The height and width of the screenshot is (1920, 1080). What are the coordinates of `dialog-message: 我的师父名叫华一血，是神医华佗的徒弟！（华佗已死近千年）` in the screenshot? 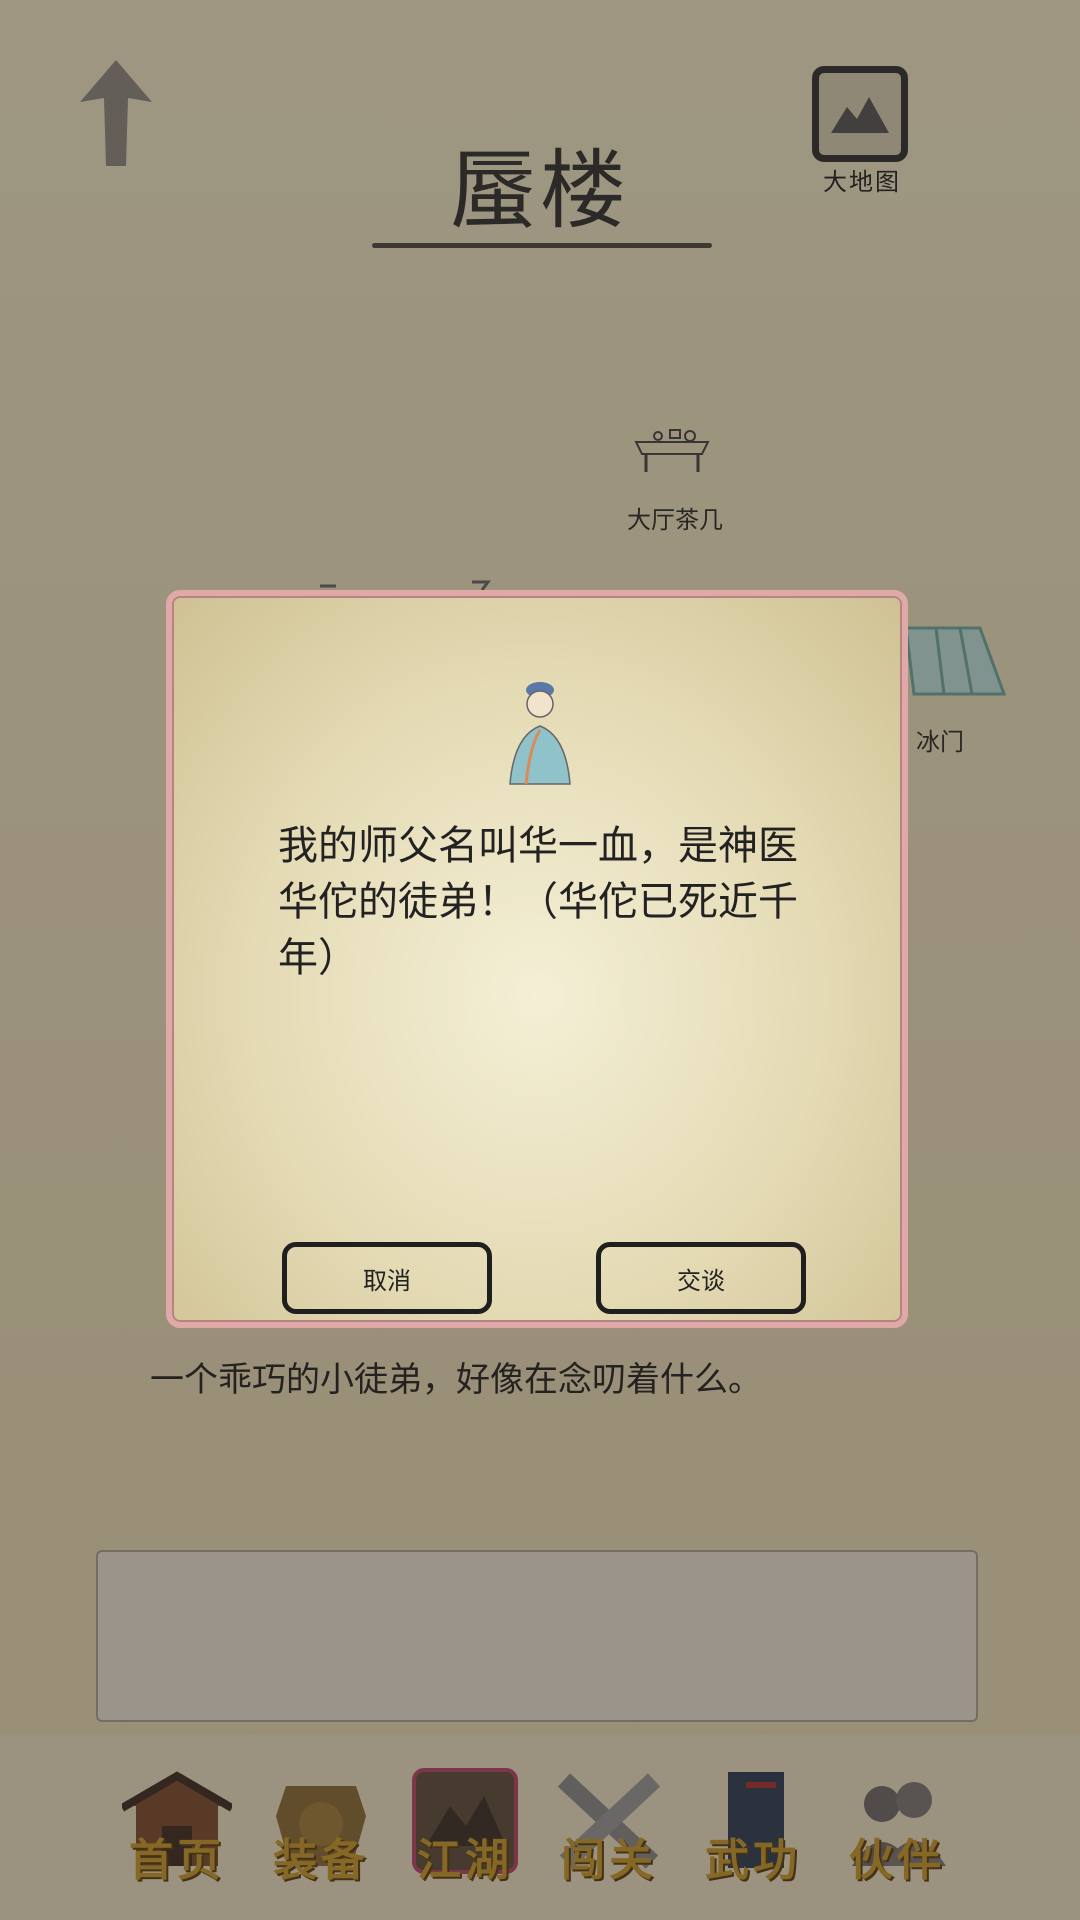 It's located at (538, 902).